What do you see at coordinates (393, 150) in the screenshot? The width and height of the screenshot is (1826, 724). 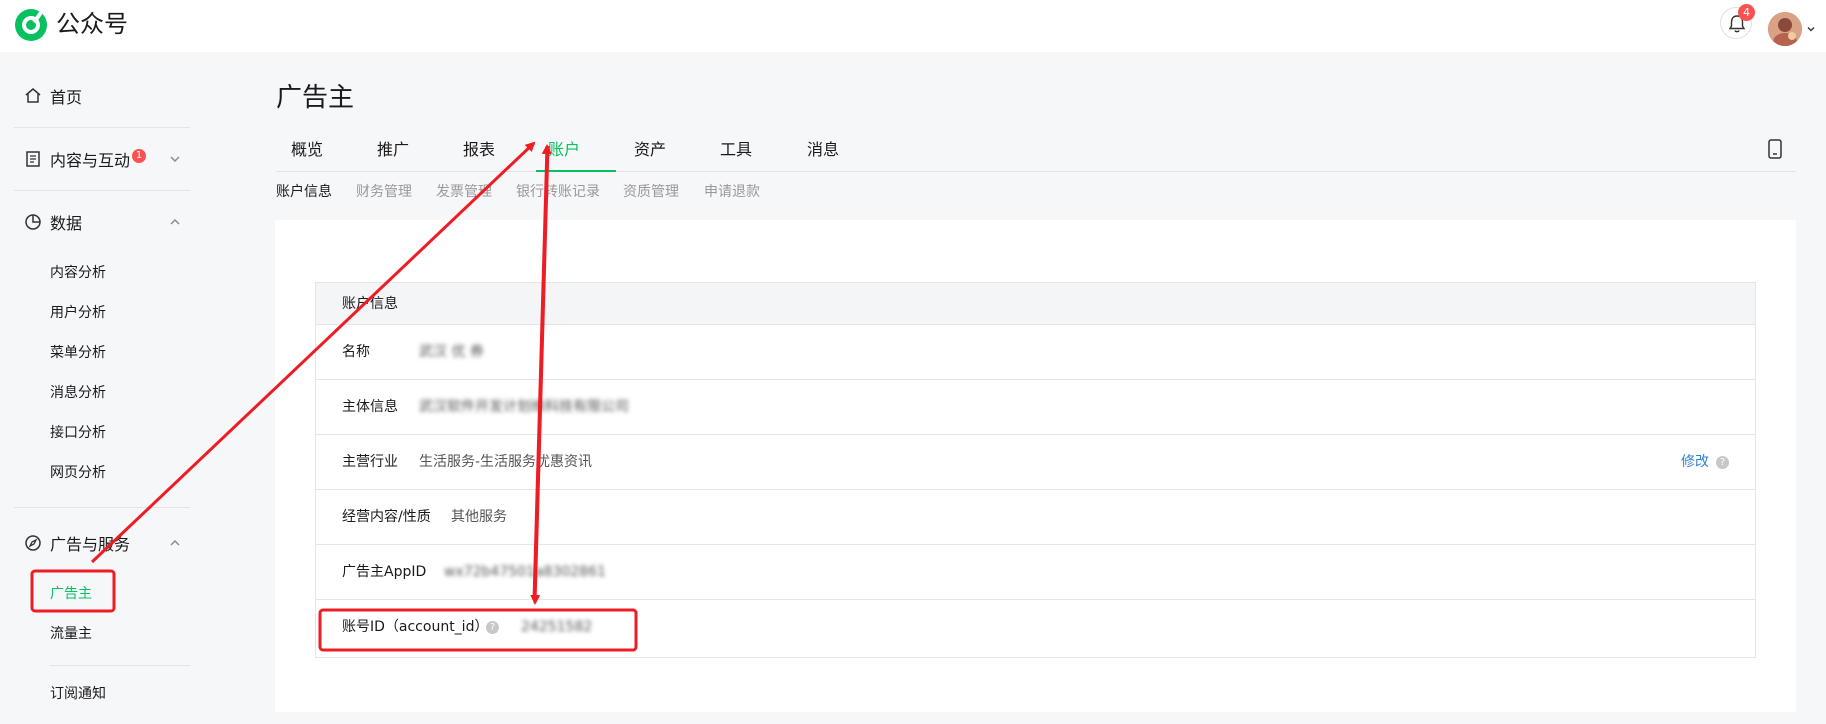 I see `tab-promotion: 推广` at bounding box center [393, 150].